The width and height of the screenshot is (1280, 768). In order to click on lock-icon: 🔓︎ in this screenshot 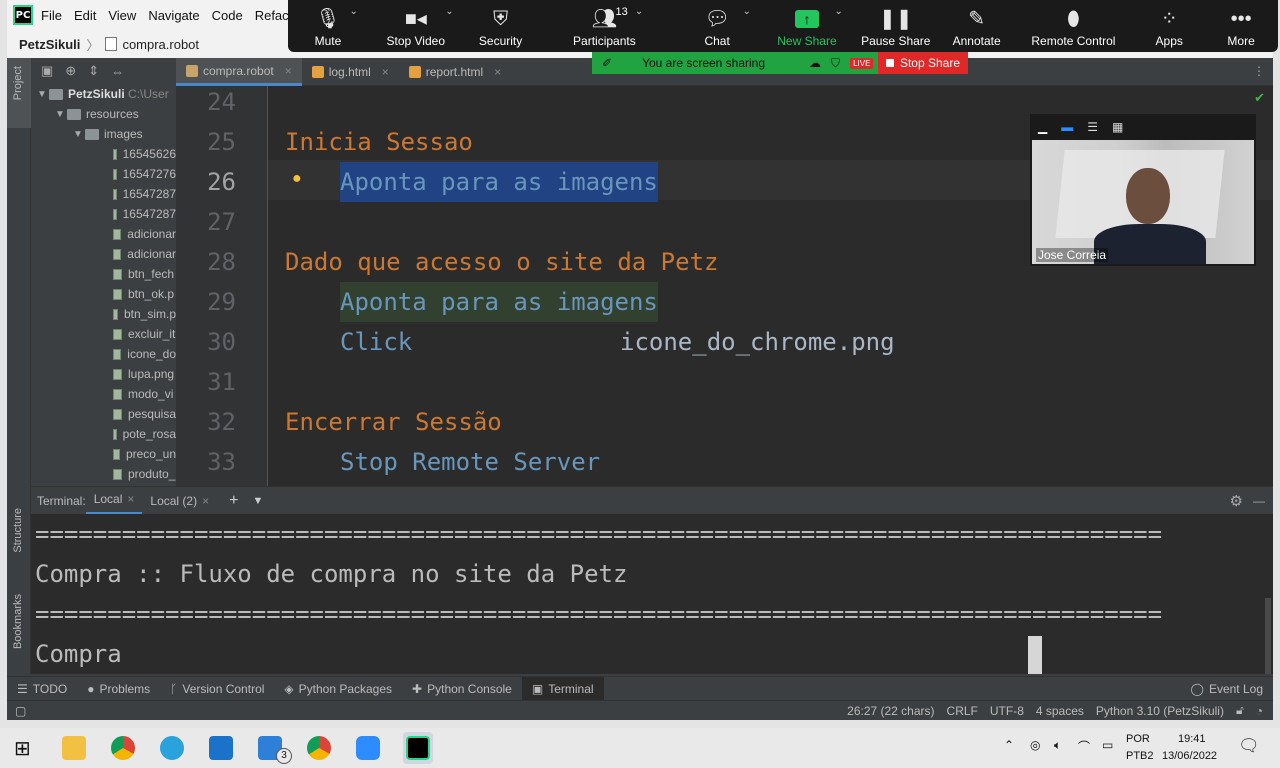, I will do `click(1240, 710)`.